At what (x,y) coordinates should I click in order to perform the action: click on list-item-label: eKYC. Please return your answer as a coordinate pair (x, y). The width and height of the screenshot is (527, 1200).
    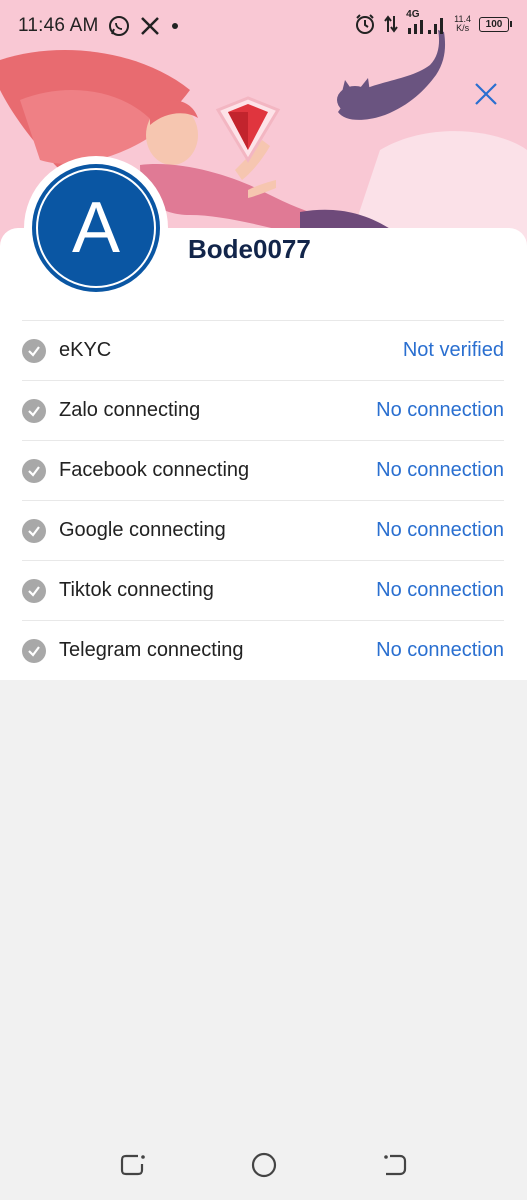
    Looking at the image, I should click on (85, 350).